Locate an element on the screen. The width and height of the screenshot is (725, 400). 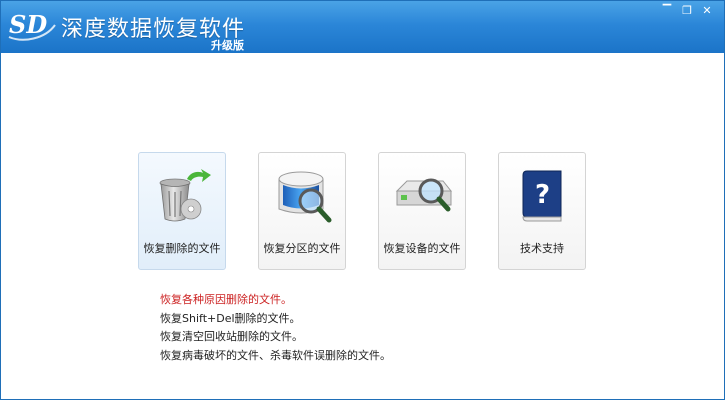
help-book-icon: ? is located at coordinates (542, 196).